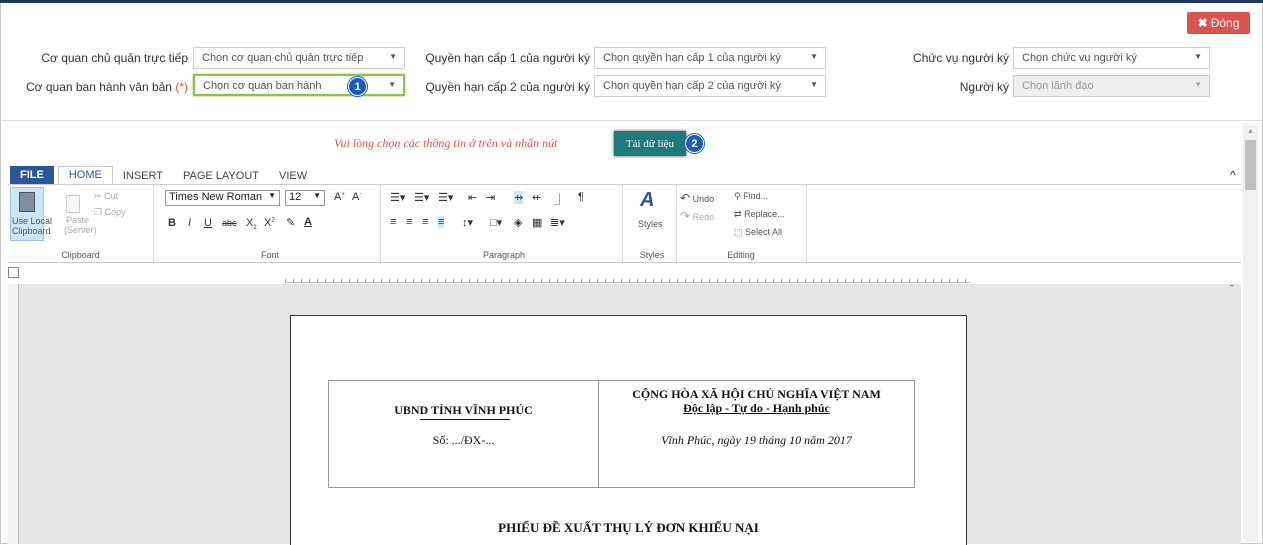 The image size is (1263, 545). What do you see at coordinates (13, 272) in the screenshot?
I see `ruler-corner` at bounding box center [13, 272].